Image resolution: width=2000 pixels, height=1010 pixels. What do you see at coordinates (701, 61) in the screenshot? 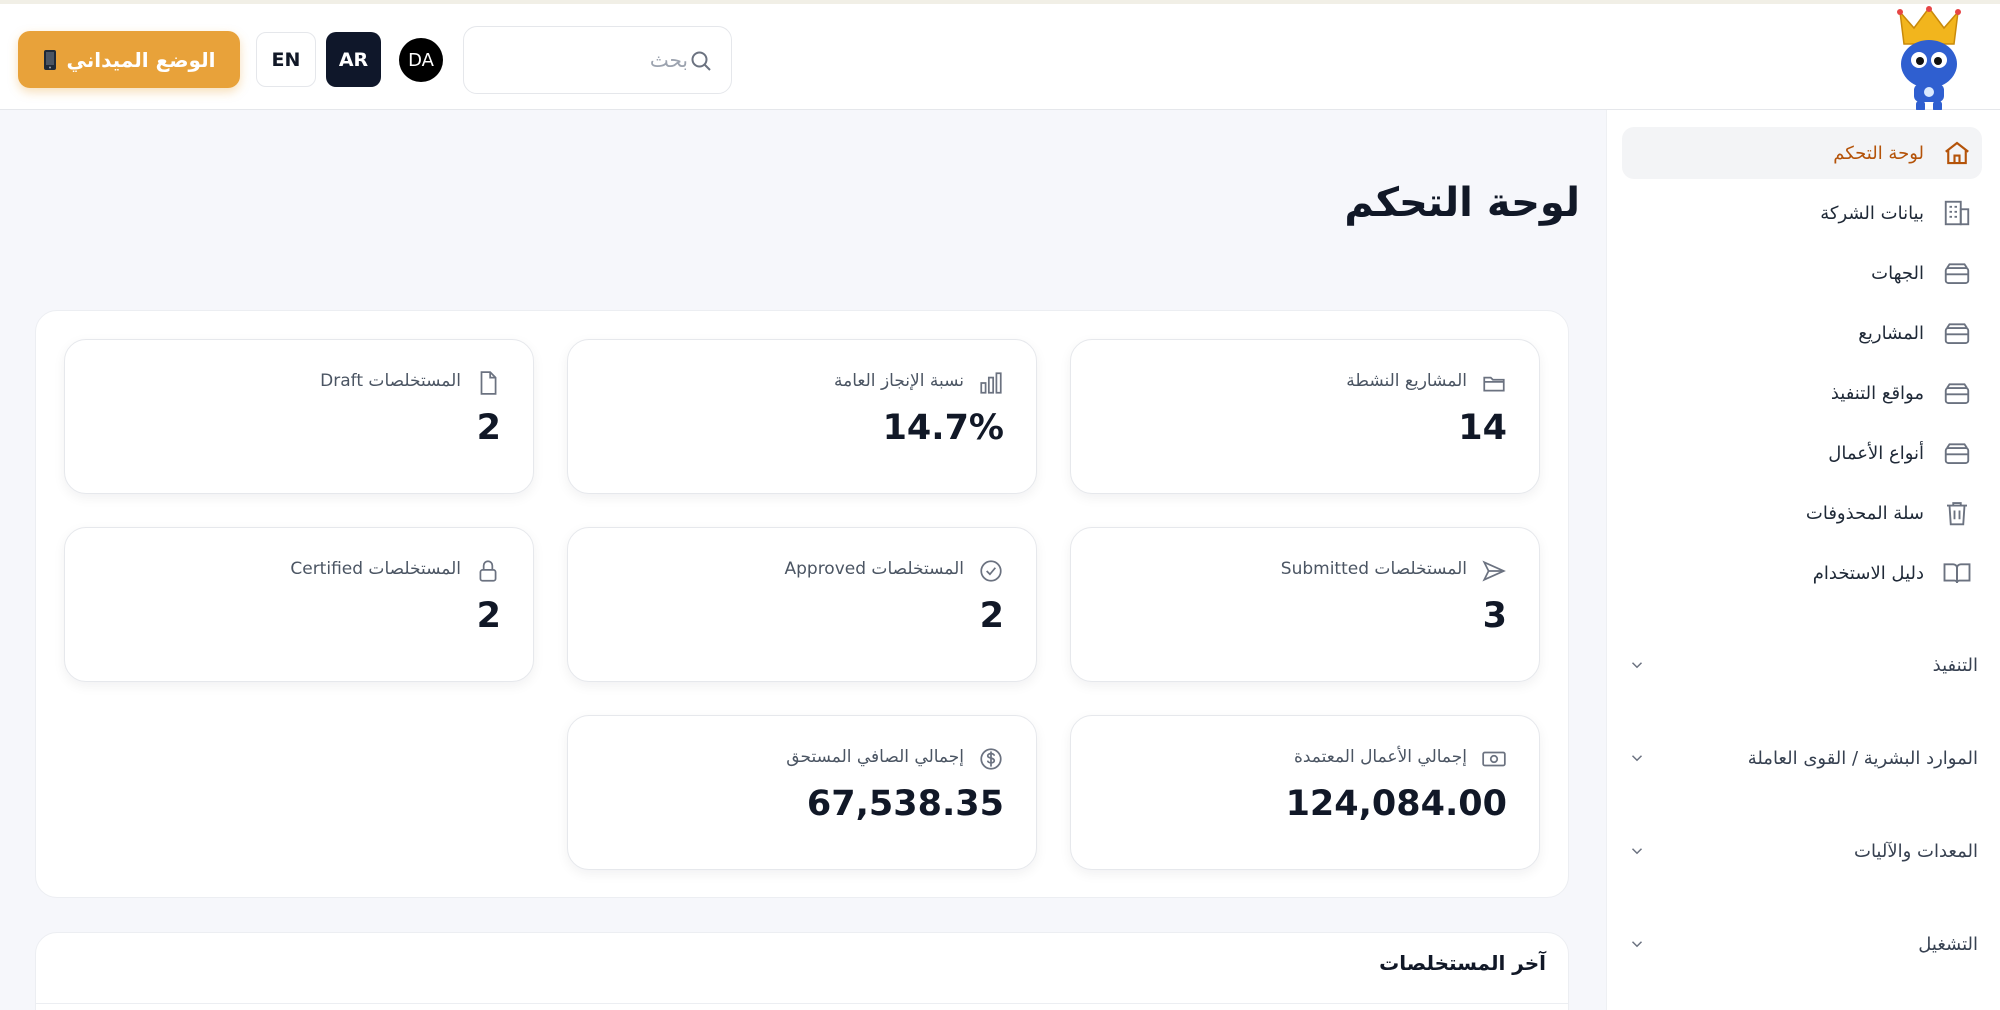
I see `search-icon` at bounding box center [701, 61].